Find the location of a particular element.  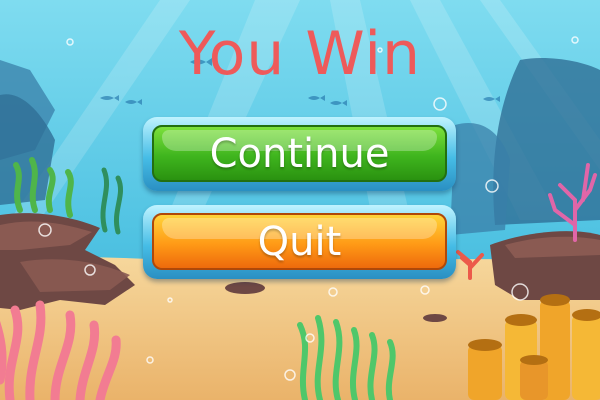

quit-button-label: Quit is located at coordinates (299, 241).